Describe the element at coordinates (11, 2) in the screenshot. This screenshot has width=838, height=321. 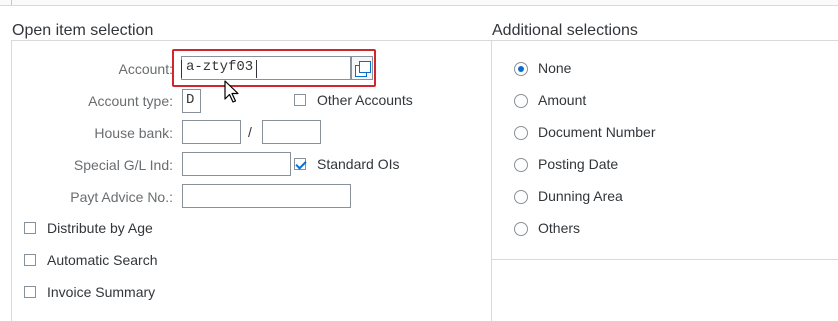
I see `top-divider` at that location.